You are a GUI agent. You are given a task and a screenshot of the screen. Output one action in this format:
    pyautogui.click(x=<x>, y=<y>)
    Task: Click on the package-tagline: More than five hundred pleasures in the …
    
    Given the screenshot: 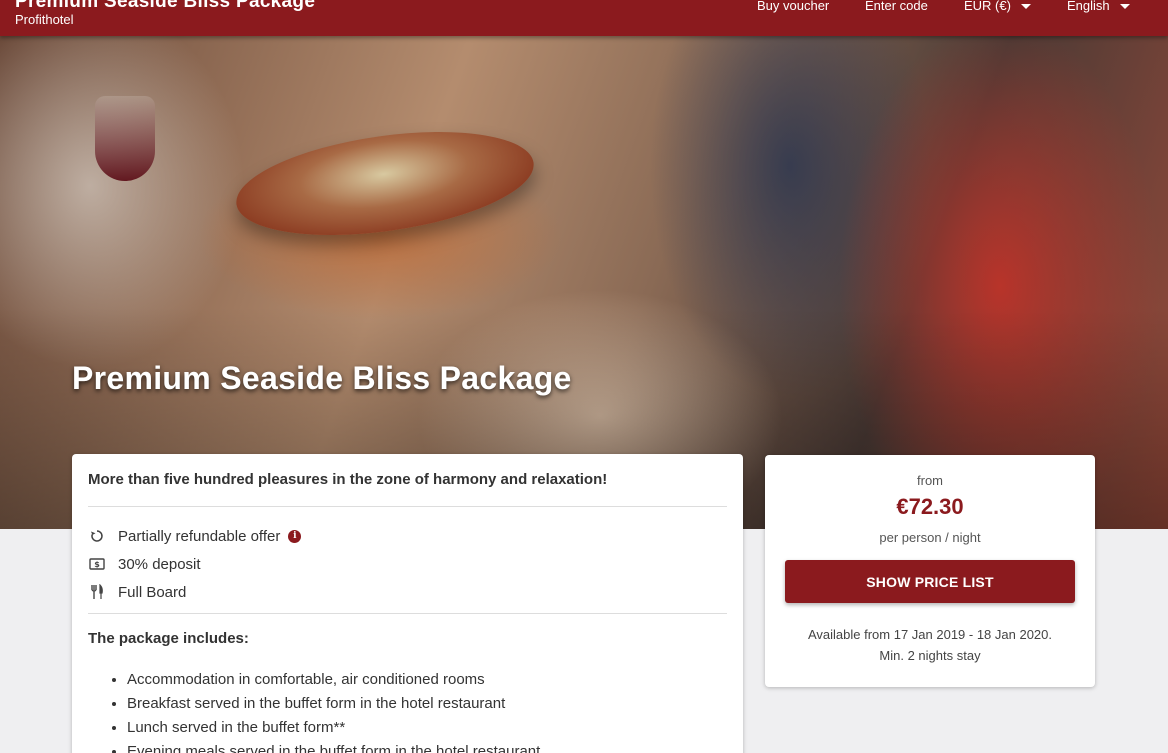 What is the action you would take?
    pyautogui.click(x=348, y=479)
    